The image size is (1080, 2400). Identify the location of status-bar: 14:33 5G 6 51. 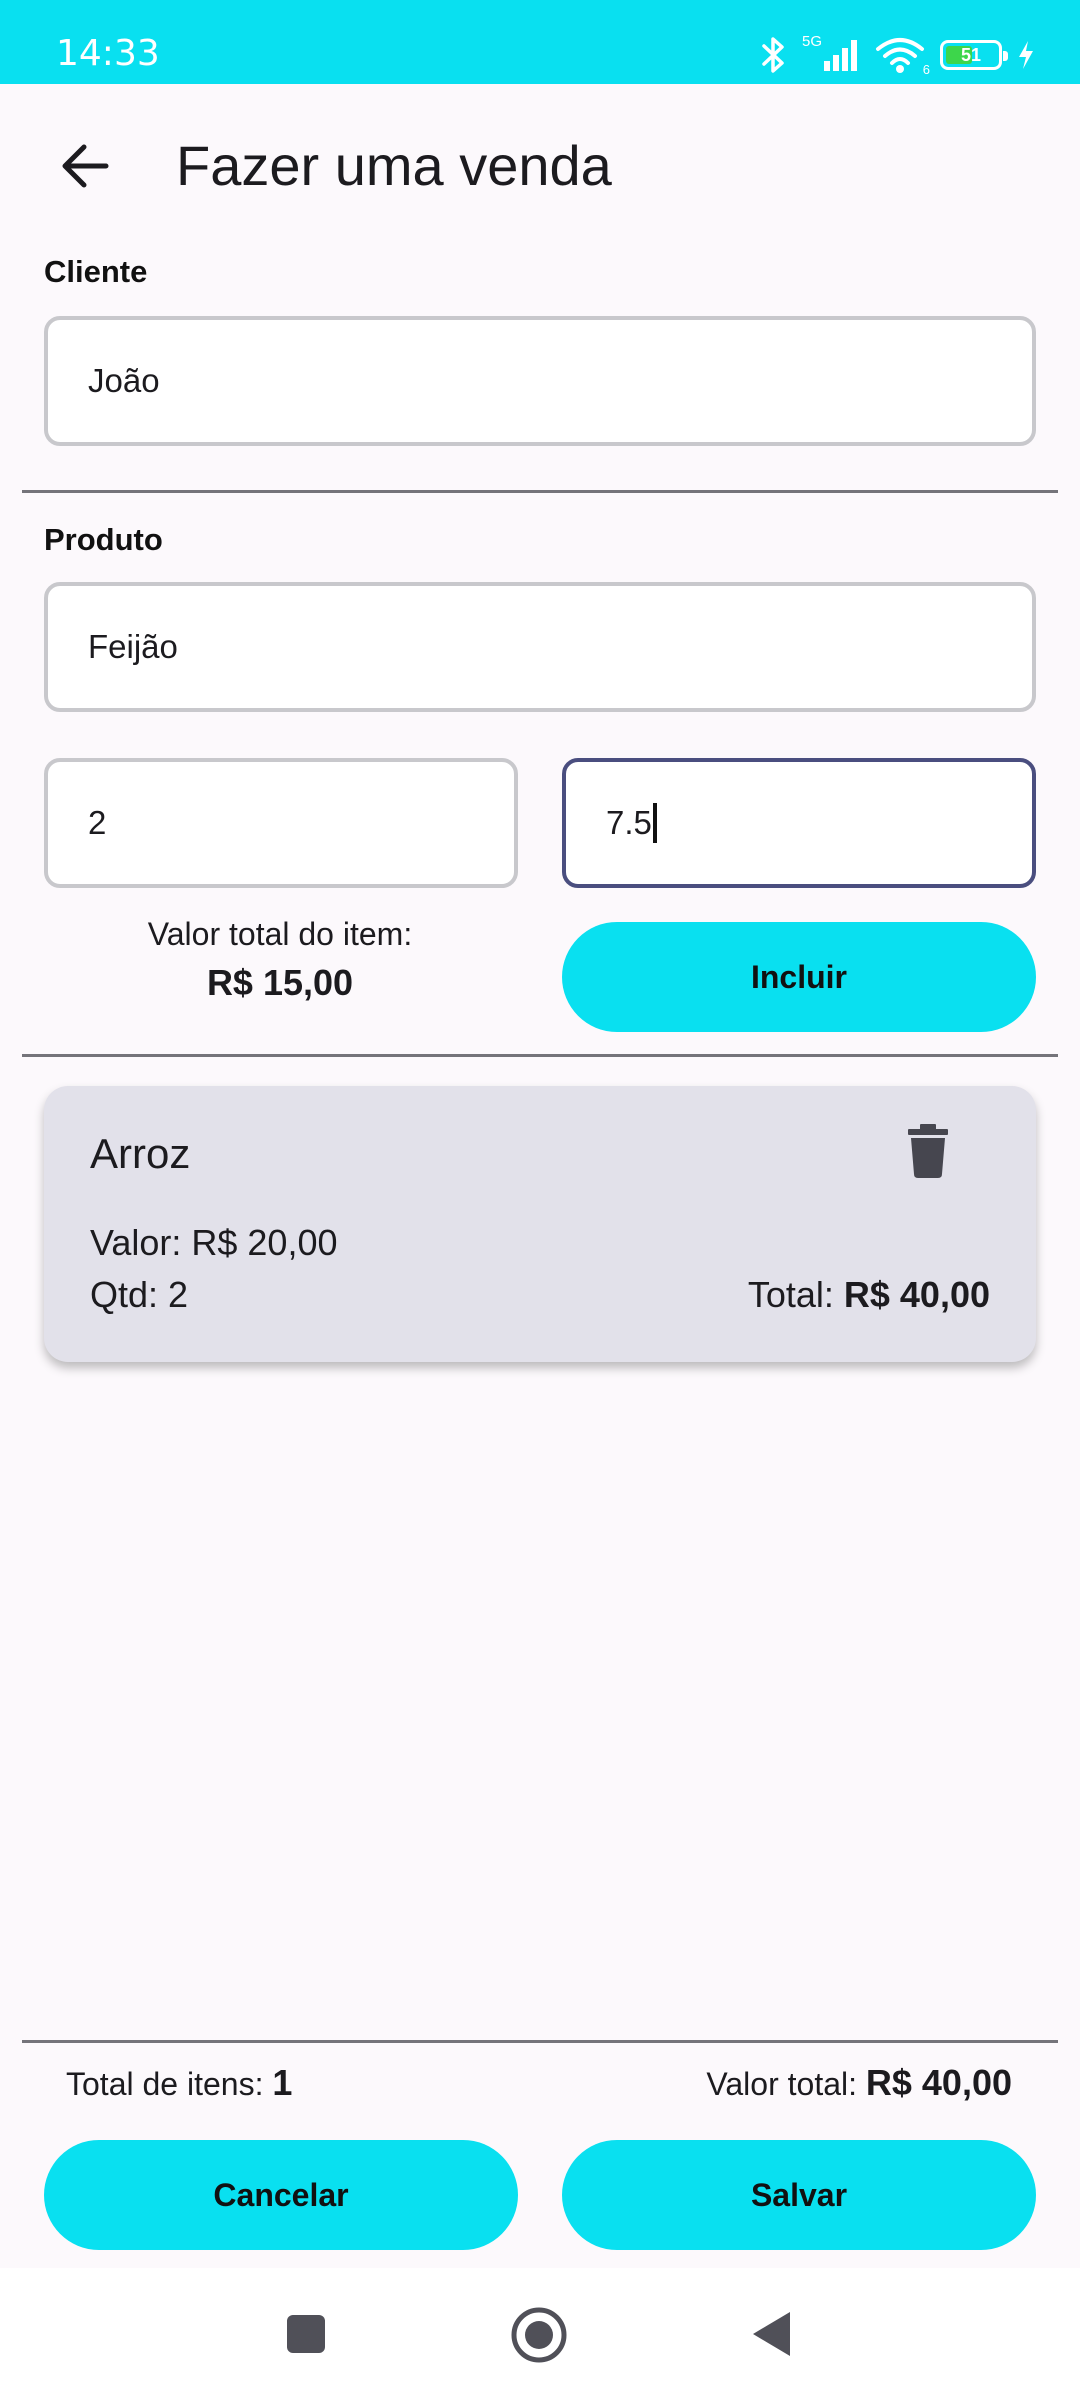
(540, 42).